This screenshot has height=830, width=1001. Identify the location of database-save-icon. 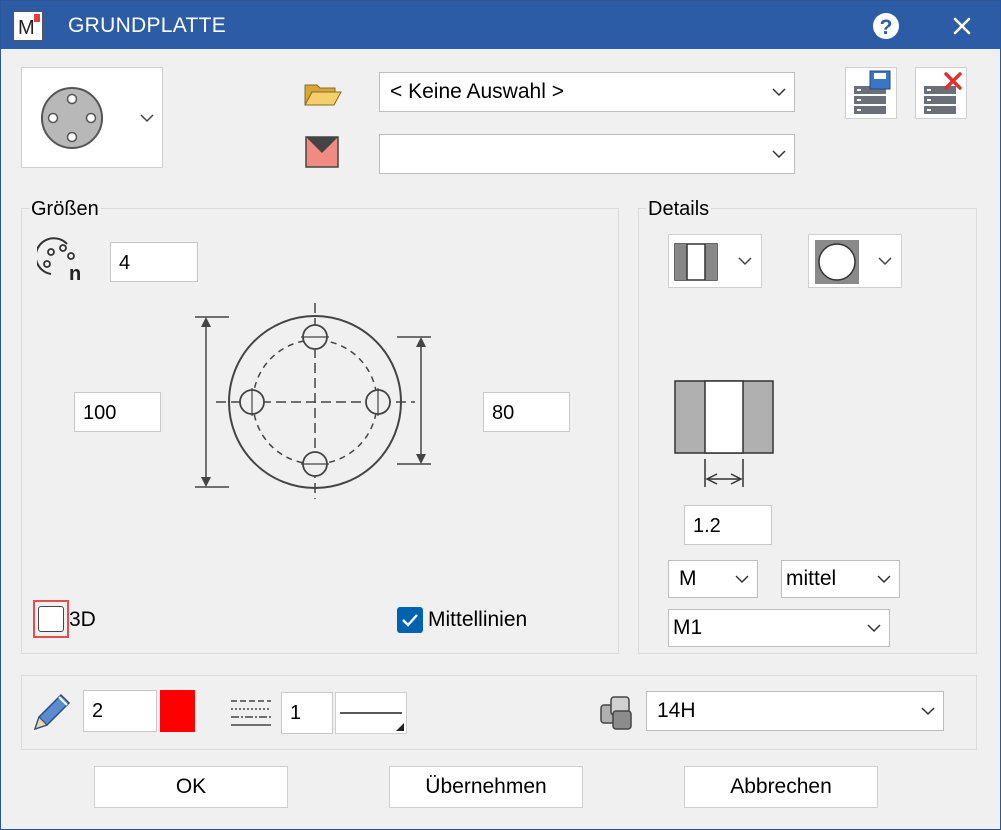
(872, 92).